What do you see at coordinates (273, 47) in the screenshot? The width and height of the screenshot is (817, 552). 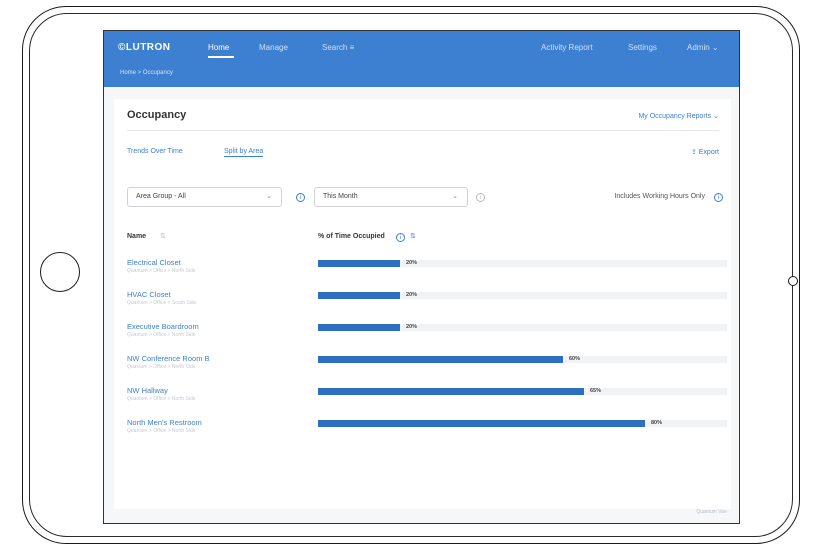 I see `nav-manage: Manage` at bounding box center [273, 47].